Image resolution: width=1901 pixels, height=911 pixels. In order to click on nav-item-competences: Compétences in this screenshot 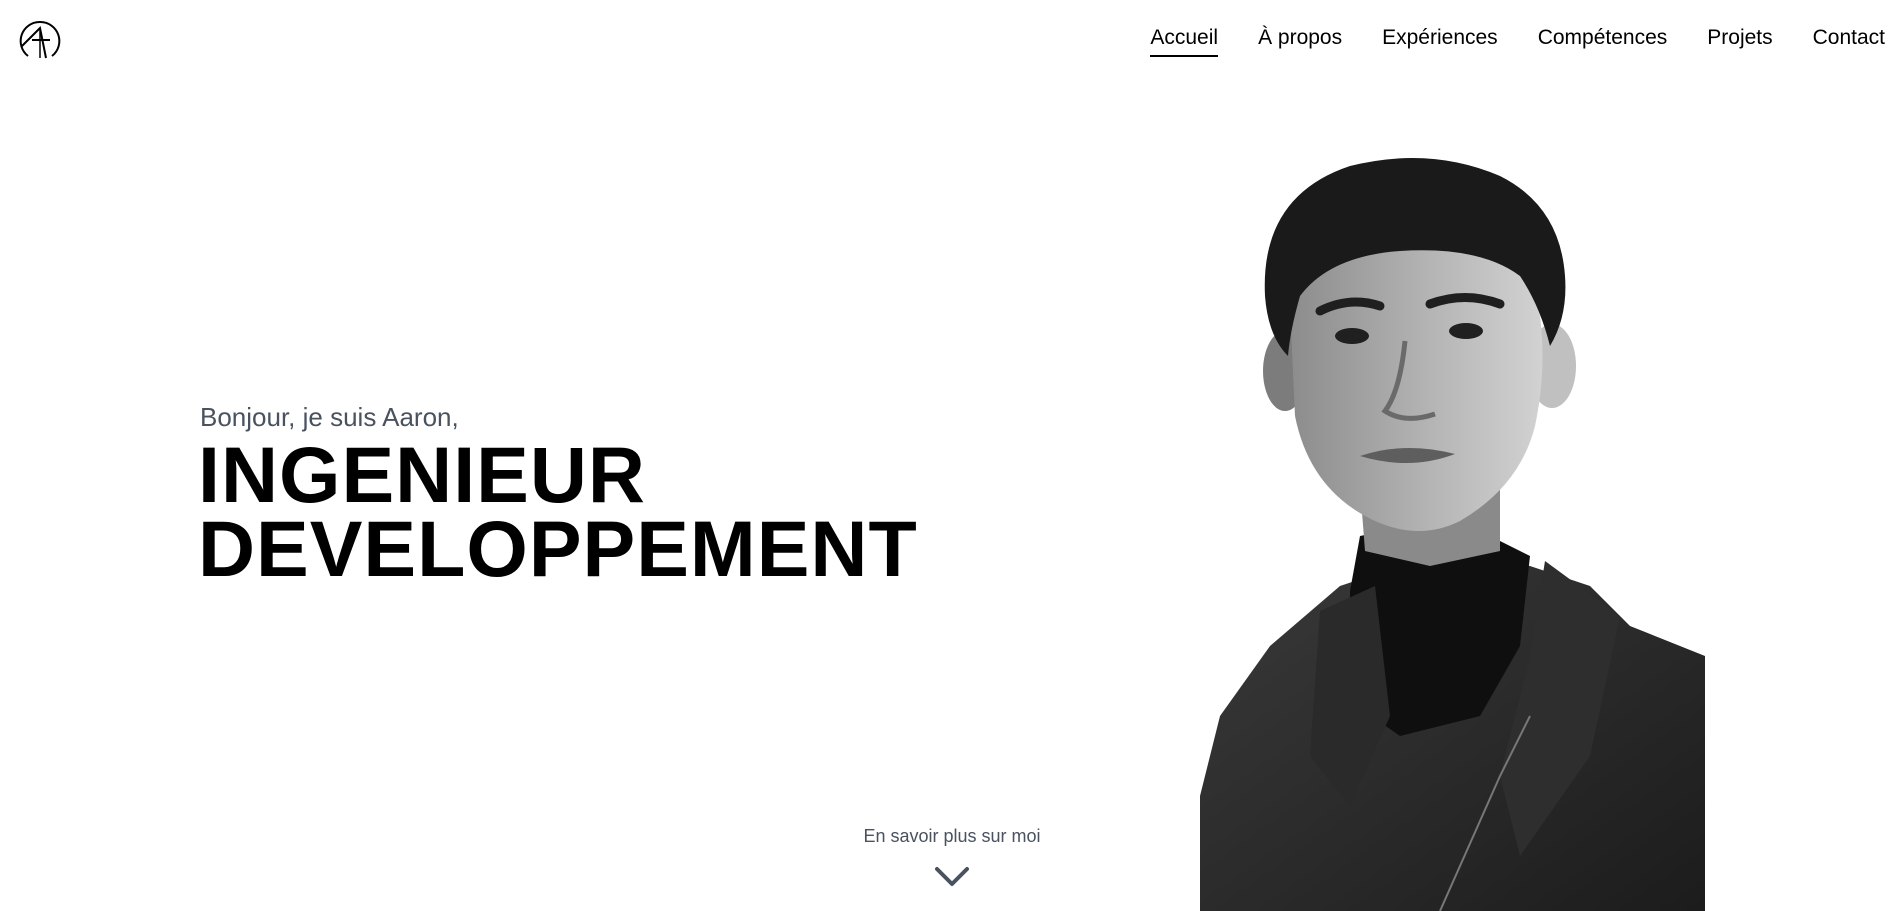, I will do `click(1603, 39)`.